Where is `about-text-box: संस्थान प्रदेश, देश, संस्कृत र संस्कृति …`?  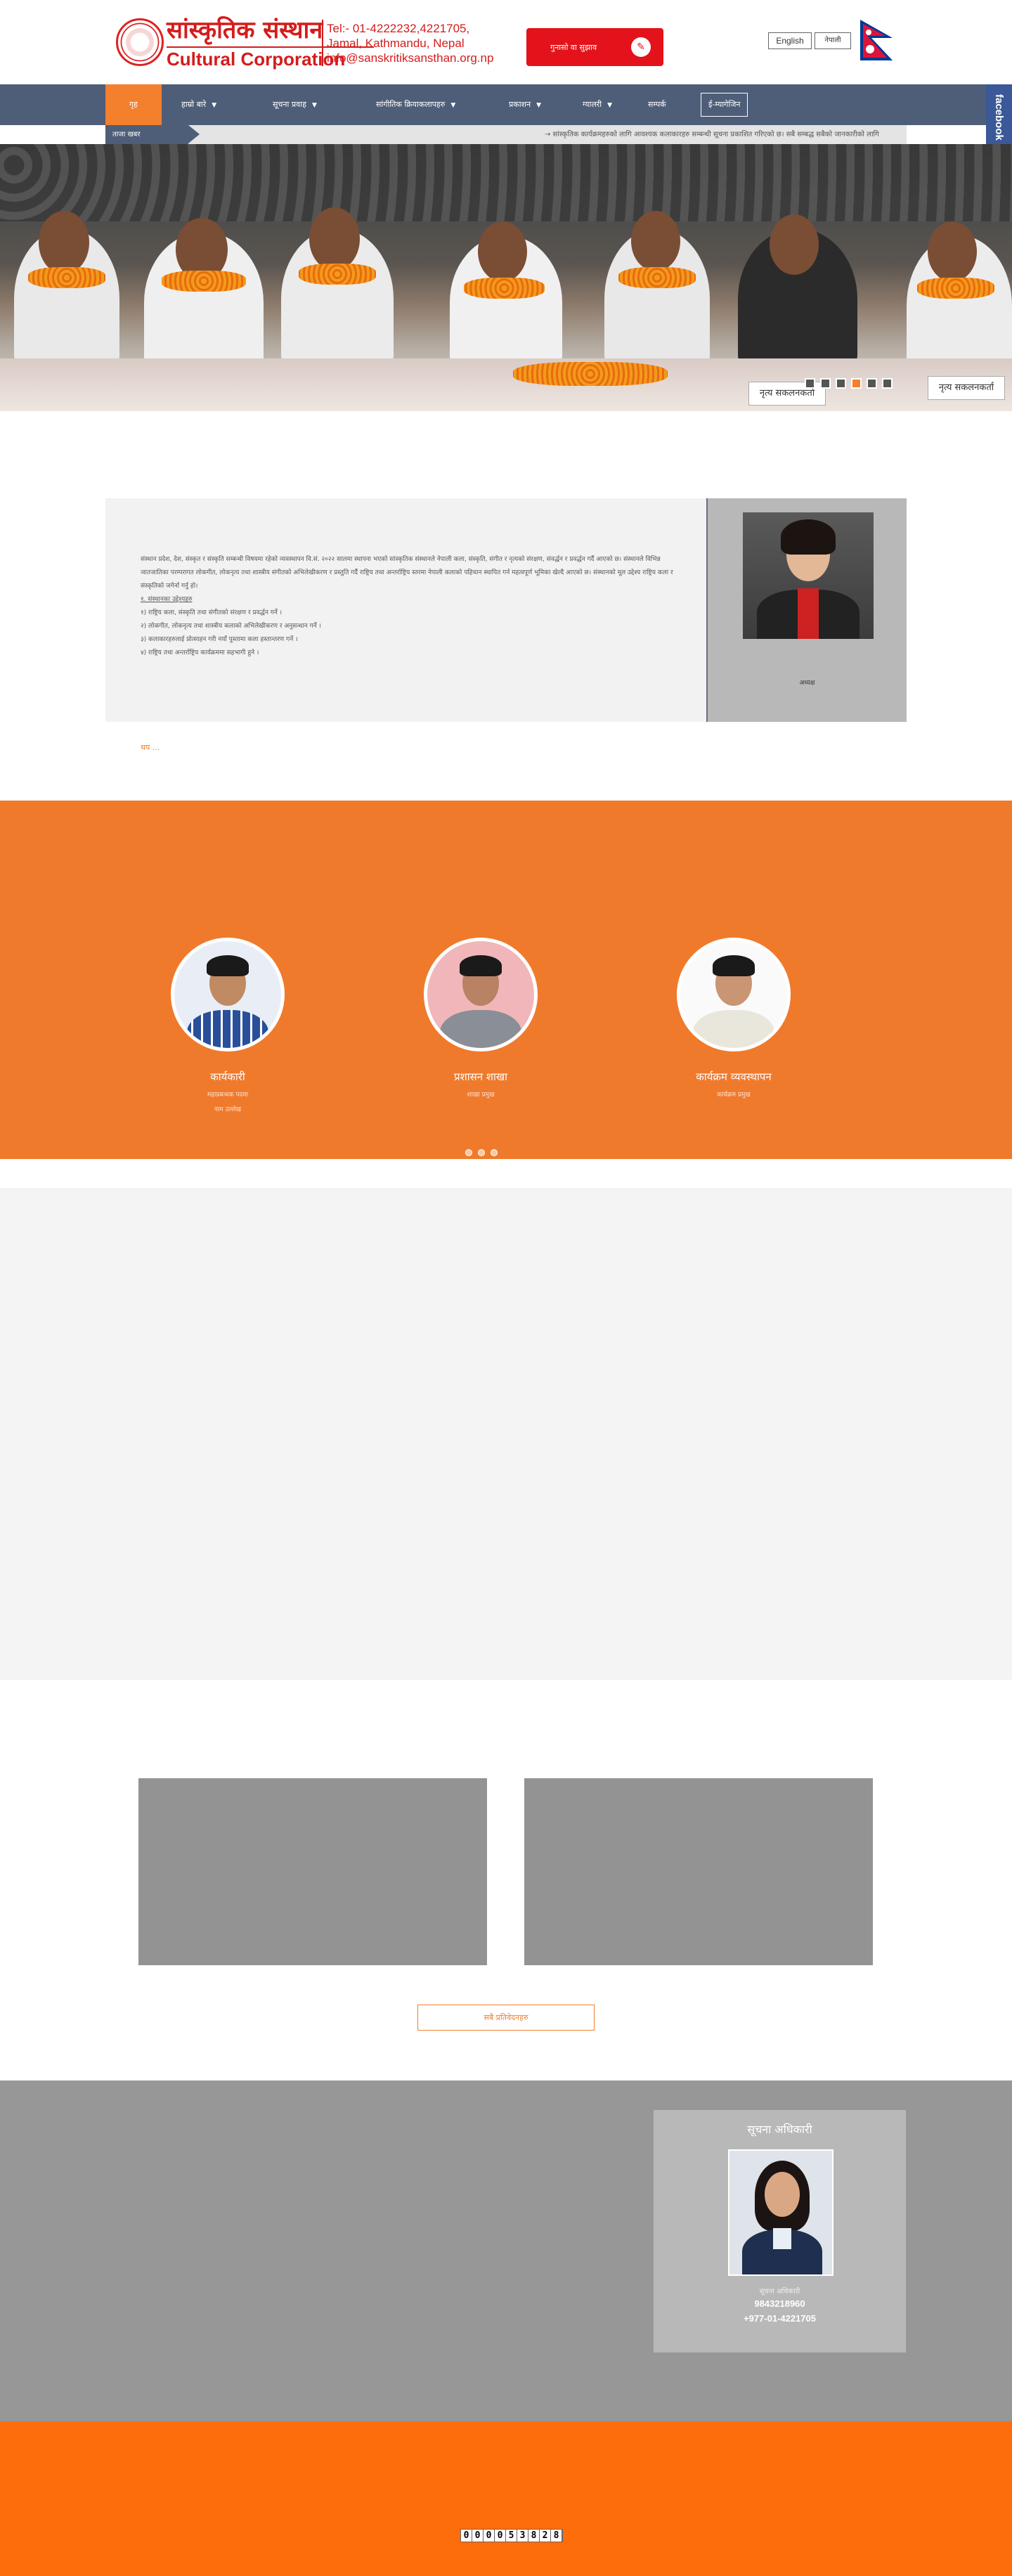
about-text-box: संस्थान प्रदेश, देश, संस्कृत र संस्कृति … is located at coordinates (405, 610).